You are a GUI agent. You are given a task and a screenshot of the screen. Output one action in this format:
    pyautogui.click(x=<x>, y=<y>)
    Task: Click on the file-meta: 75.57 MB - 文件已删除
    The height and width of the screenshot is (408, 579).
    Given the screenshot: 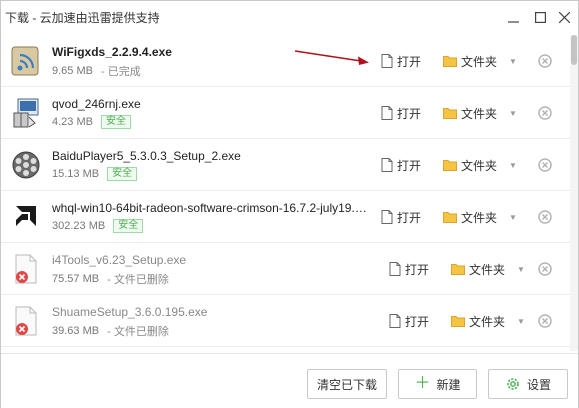 What is the action you would take?
    pyautogui.click(x=110, y=279)
    